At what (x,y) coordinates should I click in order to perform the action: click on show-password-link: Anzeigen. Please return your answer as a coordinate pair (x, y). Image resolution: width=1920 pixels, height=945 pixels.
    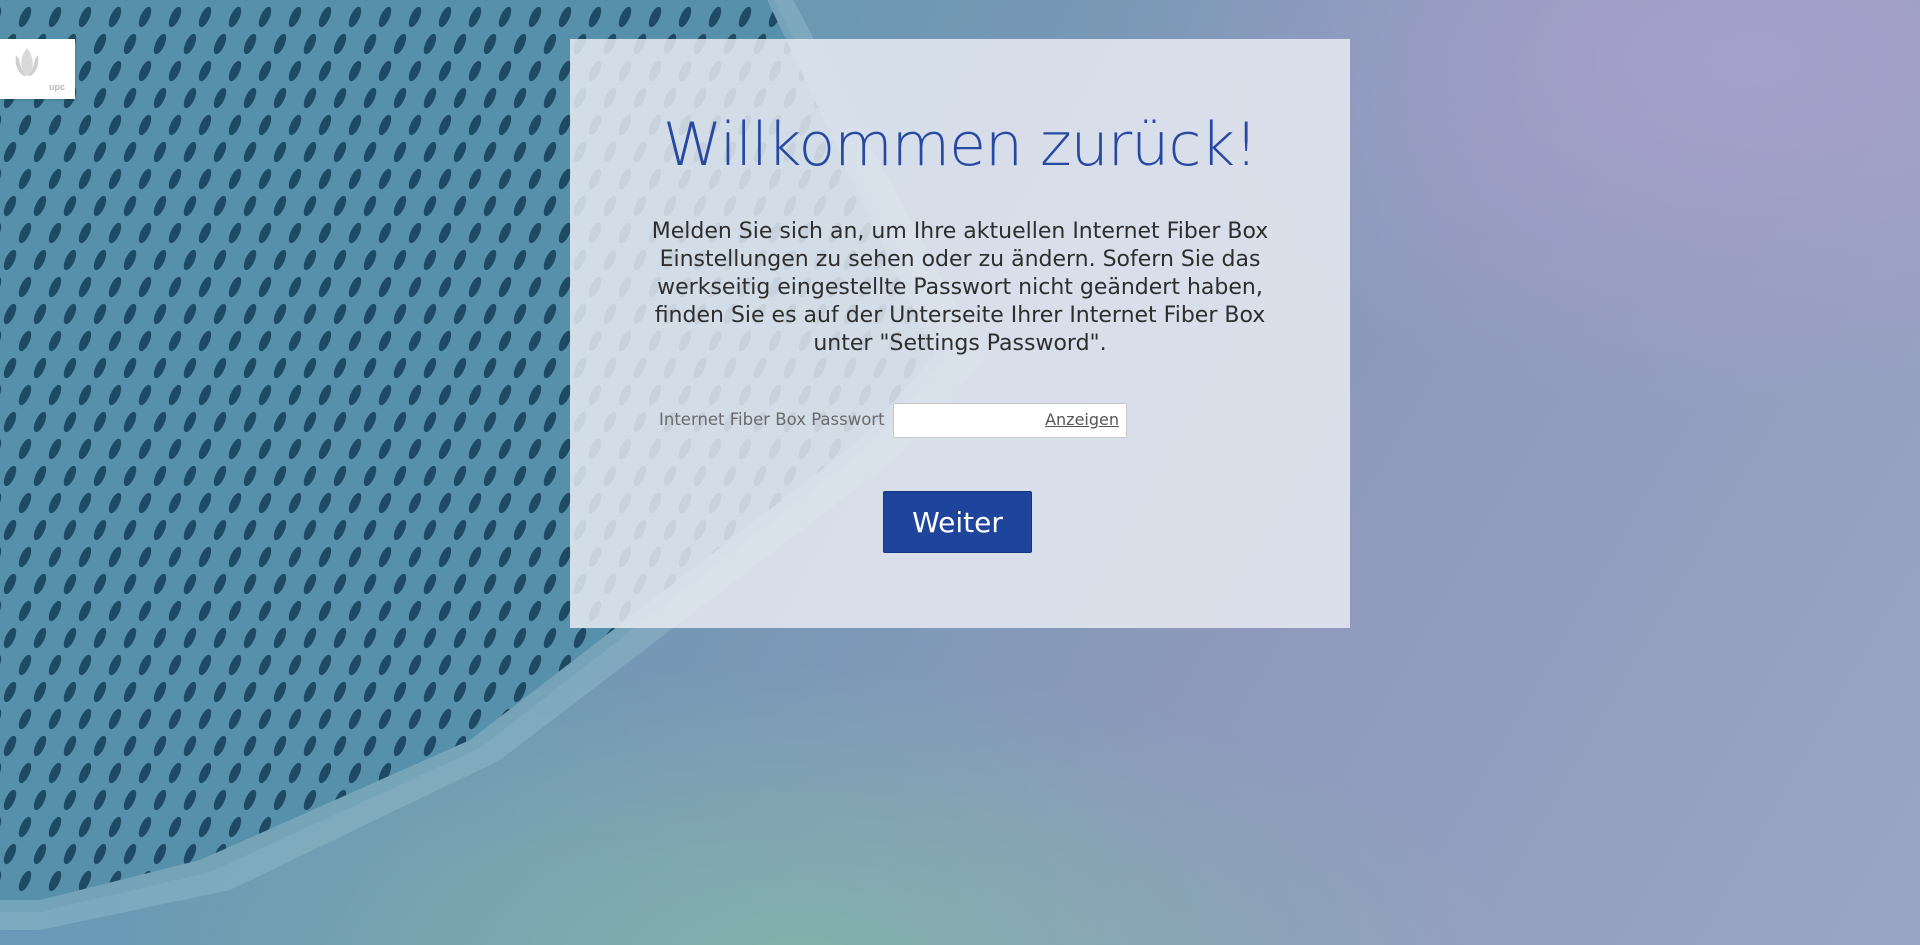
    Looking at the image, I should click on (1082, 419).